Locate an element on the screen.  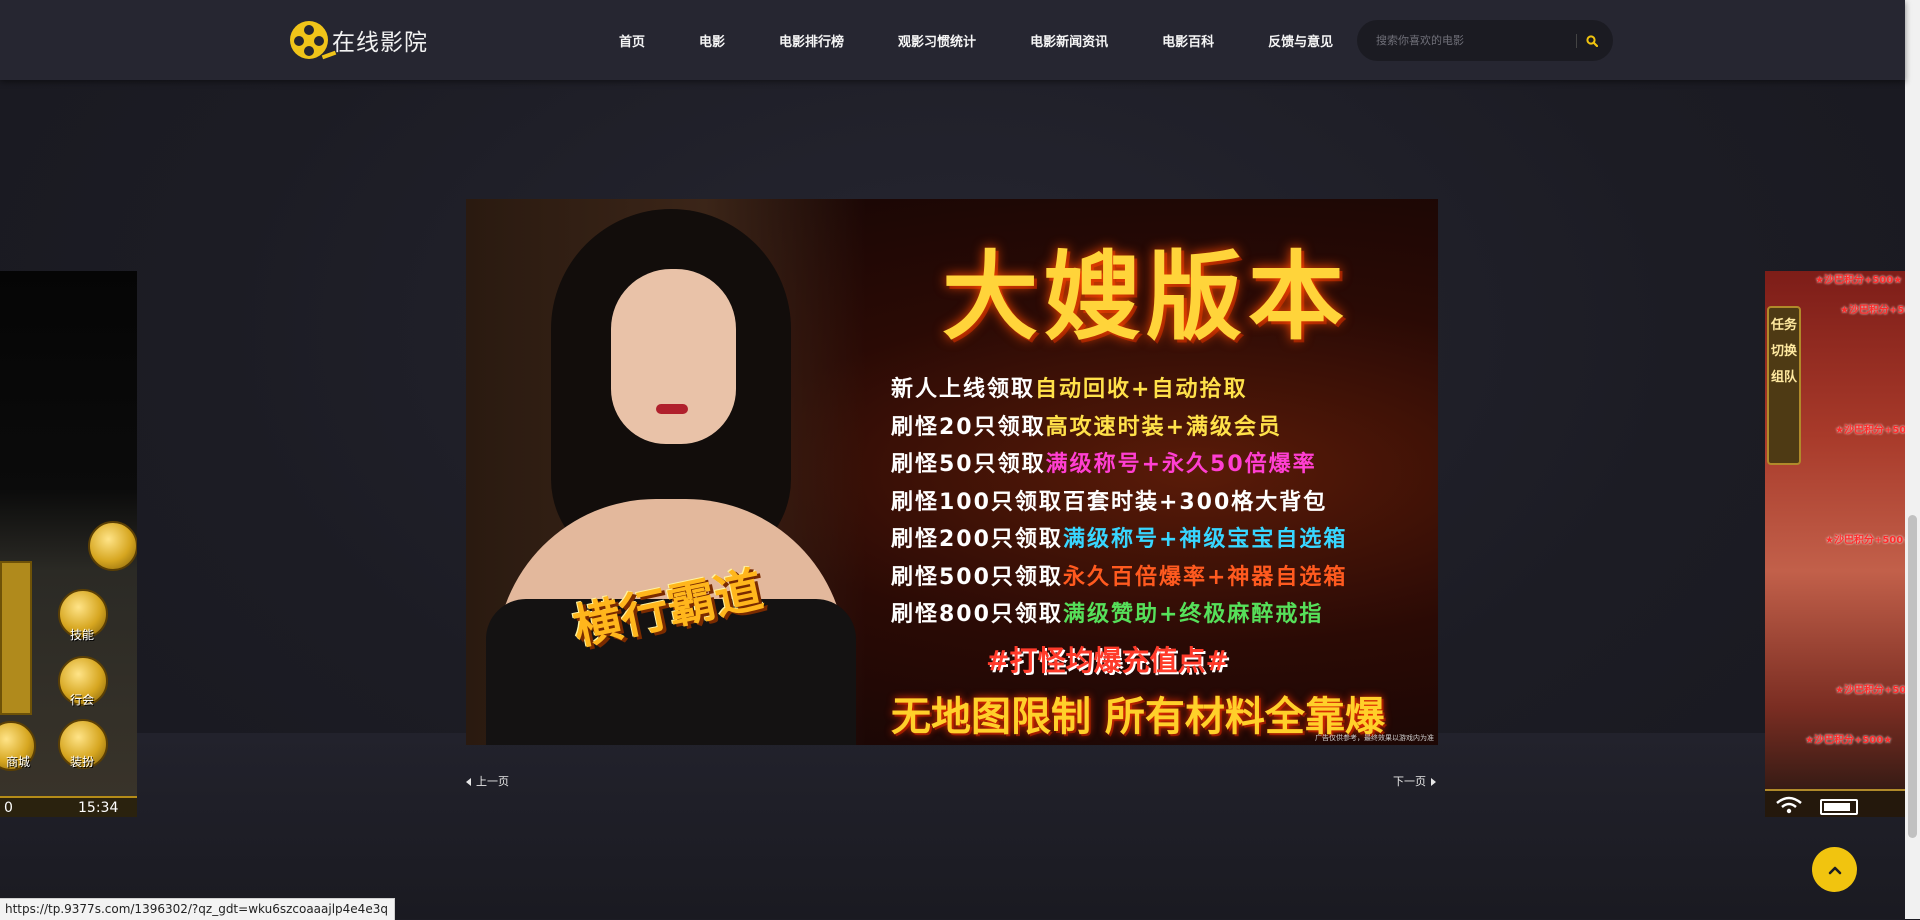
site-logo: 在线影院 is located at coordinates (359, 40).